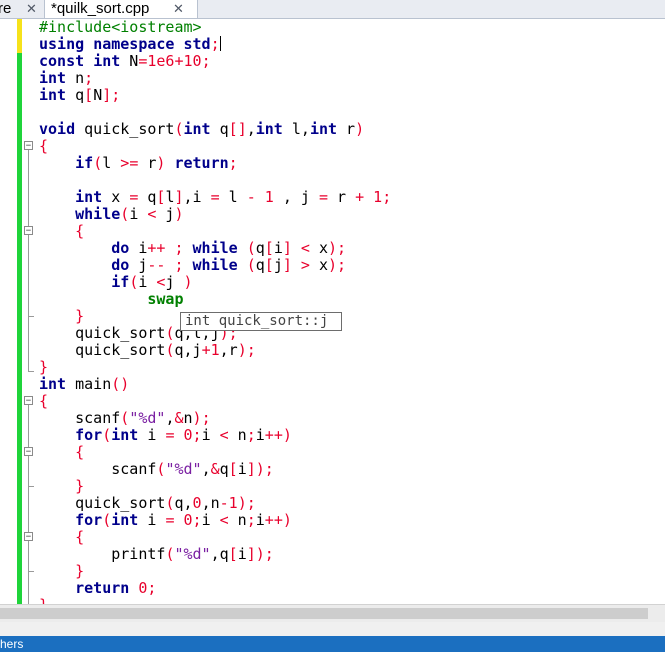 The width and height of the screenshot is (665, 652). I want to click on code-line: while(i < j), so click(111, 214).